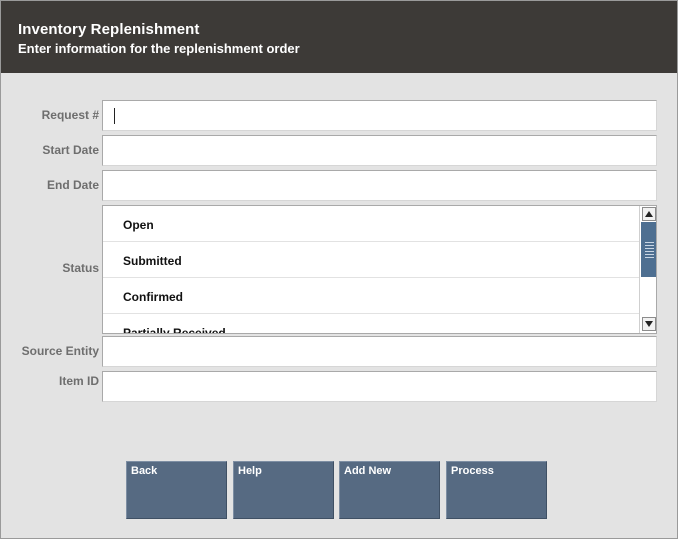 This screenshot has width=678, height=539. Describe the element at coordinates (648, 249) in the screenshot. I see `scroll-thumb` at that location.